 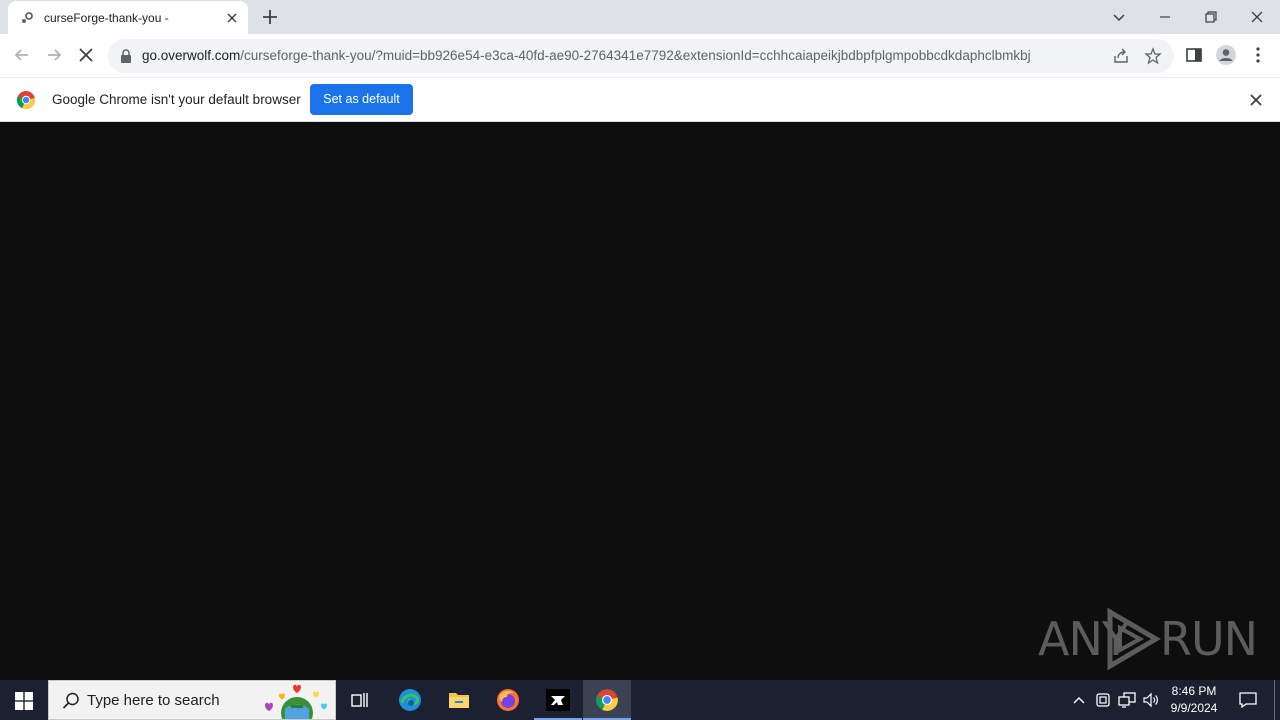 I want to click on taskbar-chrome, so click(x=607, y=700).